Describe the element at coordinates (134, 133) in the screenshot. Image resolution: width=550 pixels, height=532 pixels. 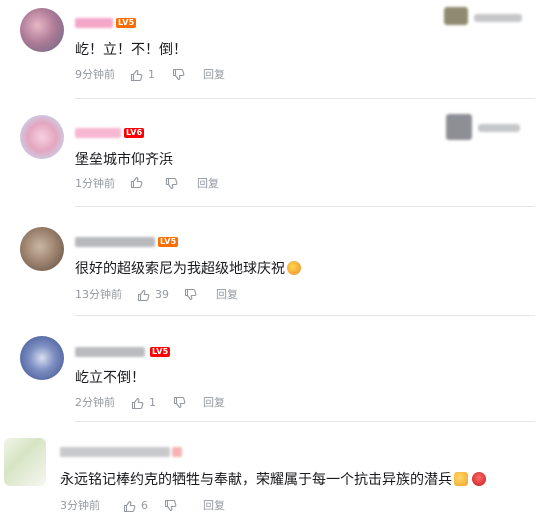
I see `level-badge: LV6` at that location.